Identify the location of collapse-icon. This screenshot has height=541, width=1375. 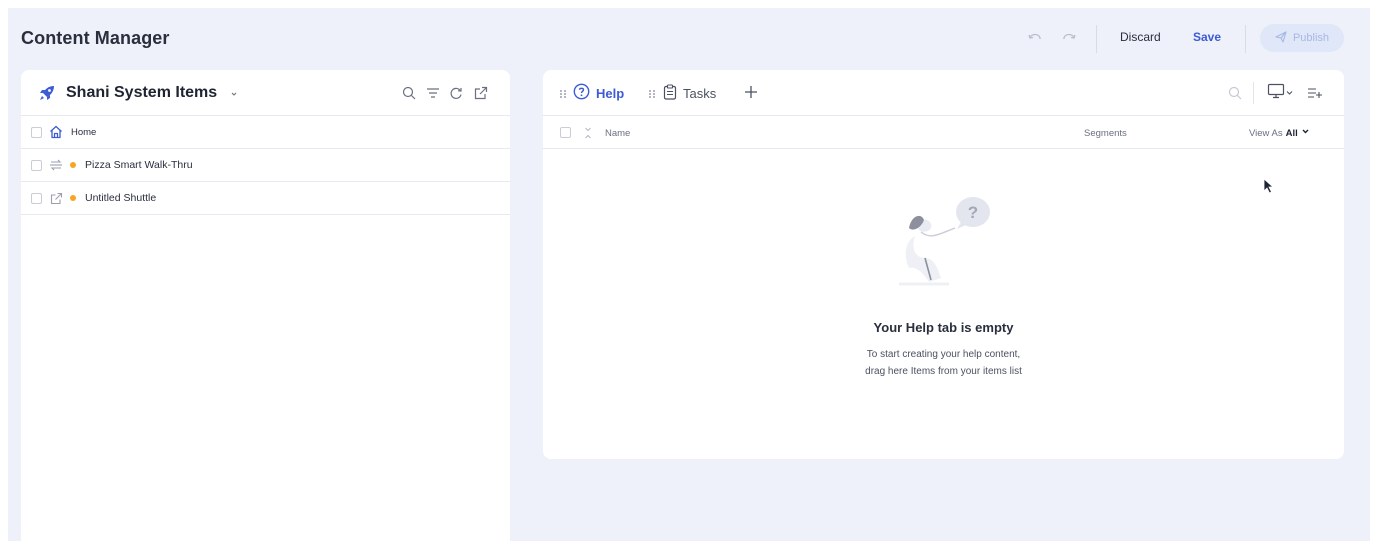
(588, 133).